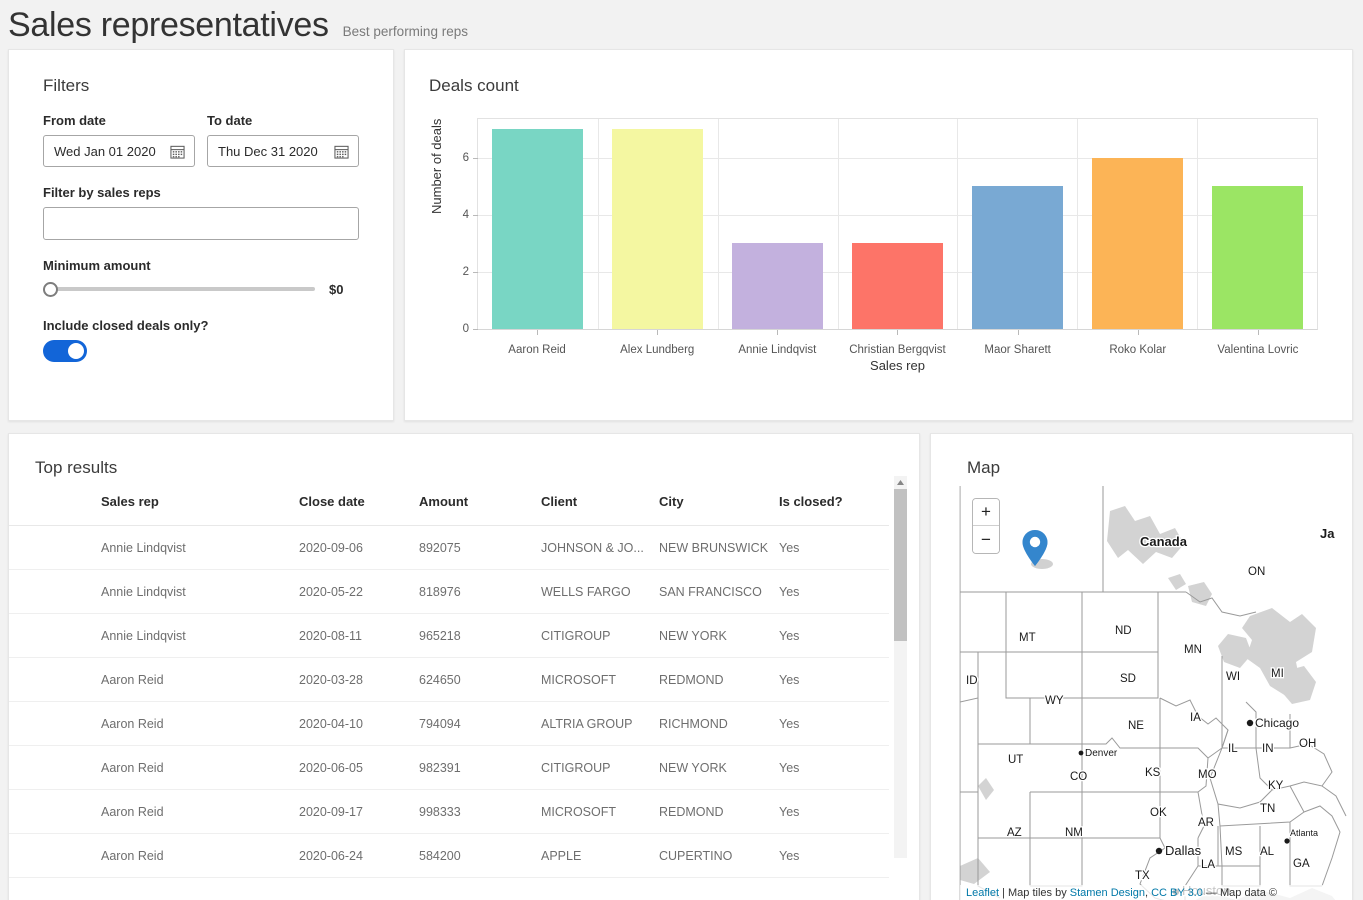  Describe the element at coordinates (1193, 650) in the screenshot. I see `map-label: MN` at that location.